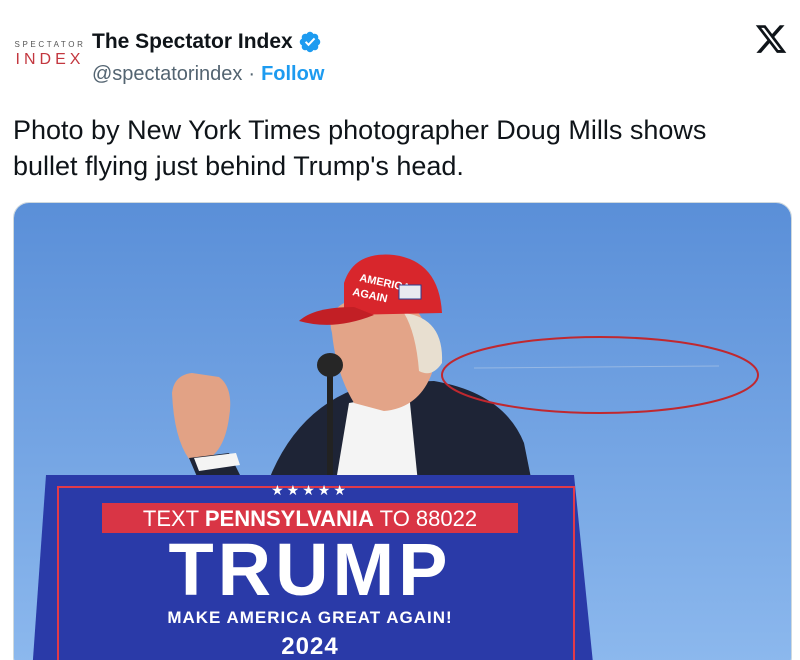 This screenshot has width=800, height=660. Describe the element at coordinates (330, 428) in the screenshot. I see `mic-stand` at that location.